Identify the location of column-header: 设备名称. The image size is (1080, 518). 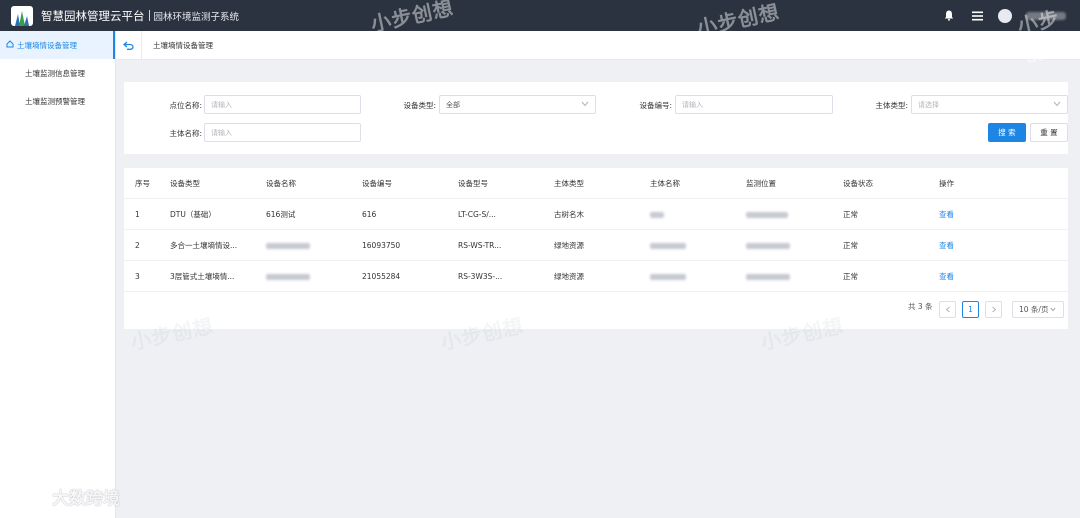
(281, 183).